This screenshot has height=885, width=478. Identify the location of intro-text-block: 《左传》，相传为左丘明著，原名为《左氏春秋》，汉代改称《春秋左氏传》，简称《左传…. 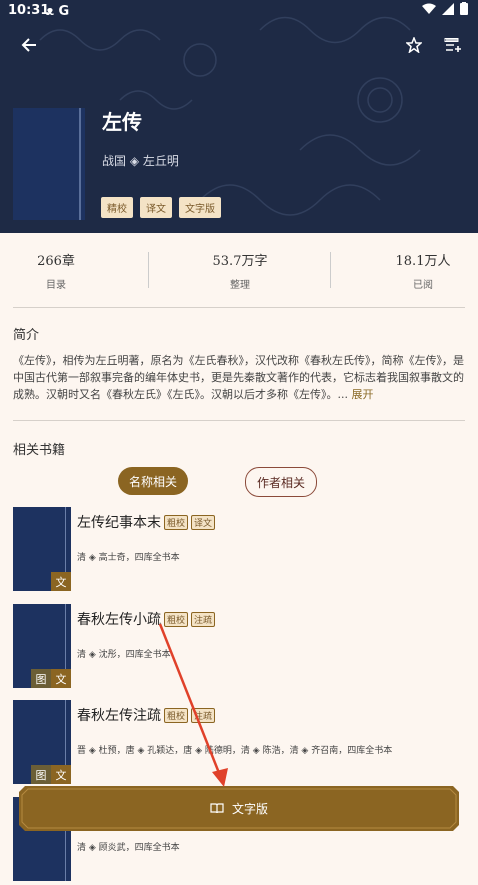
(239, 377).